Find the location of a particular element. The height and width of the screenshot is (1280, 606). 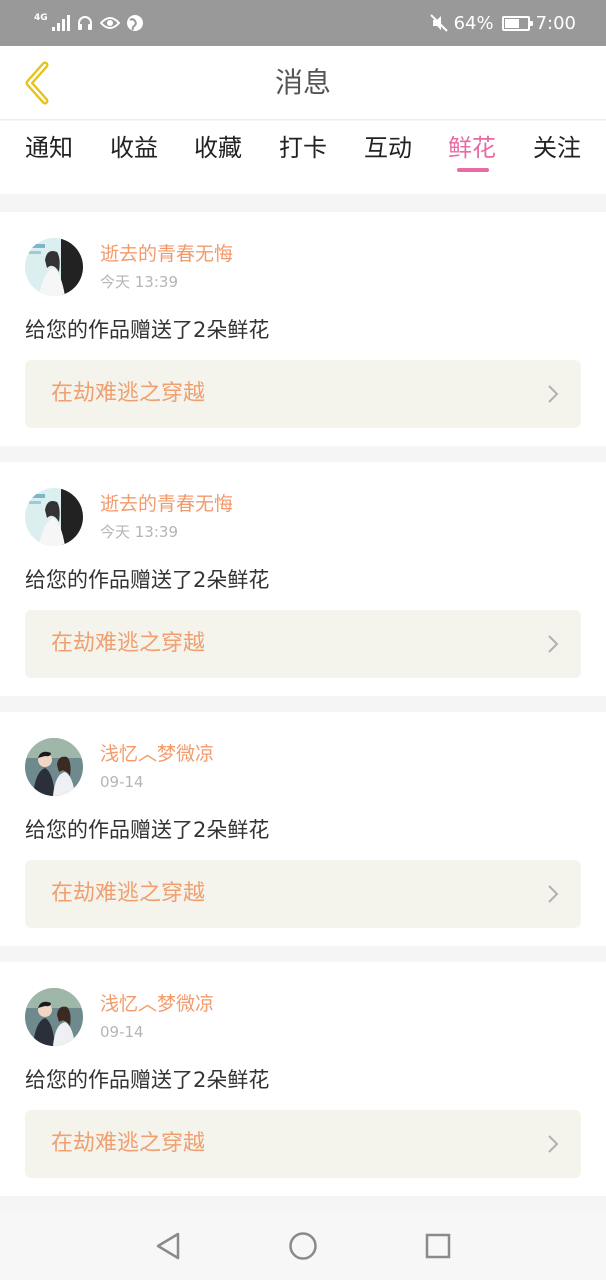

tab-checkin: 打卡 is located at coordinates (303, 148).